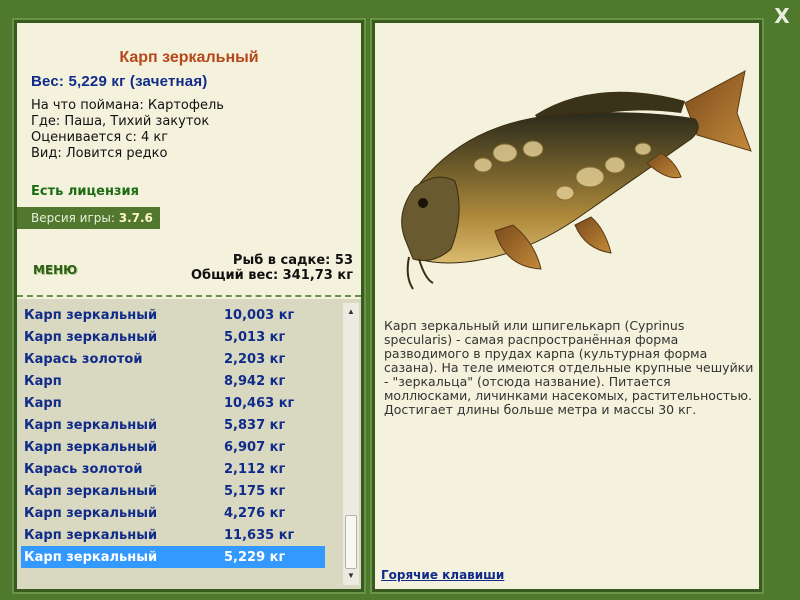 The width and height of the screenshot is (800, 600). What do you see at coordinates (351, 312) in the screenshot?
I see `arrow-up-icon: ▲` at bounding box center [351, 312].